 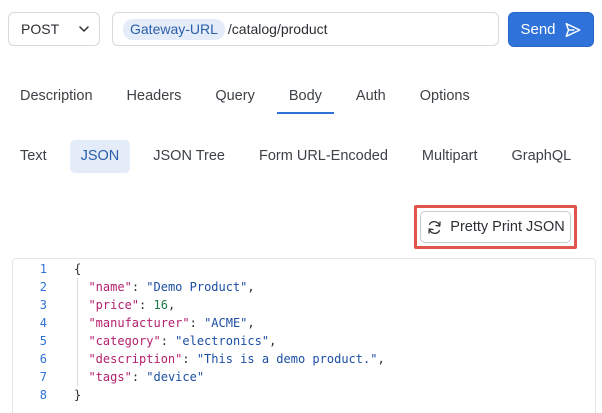 I want to click on code-text: "name": "Demo Product",, so click(x=164, y=287).